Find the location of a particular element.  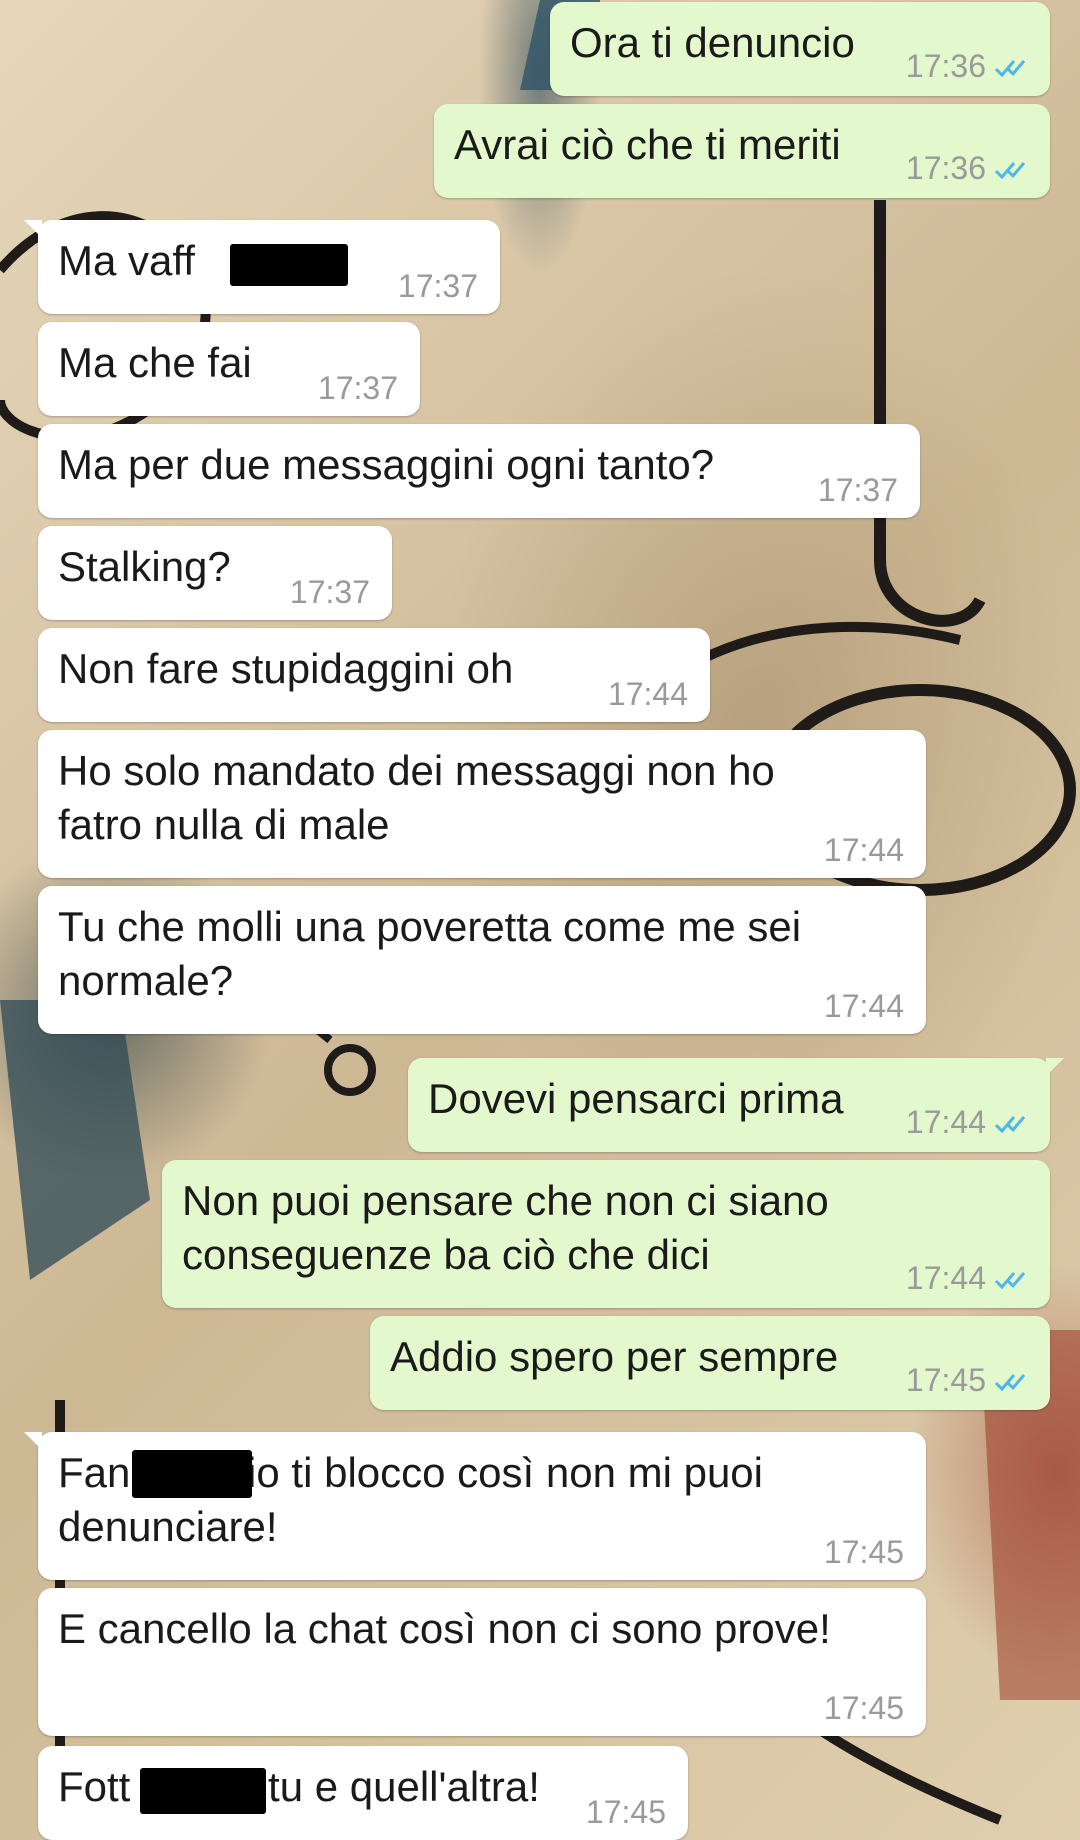

message-bubble-incoming: Fott i tu e quell'altra! 17:45 is located at coordinates (363, 1793).